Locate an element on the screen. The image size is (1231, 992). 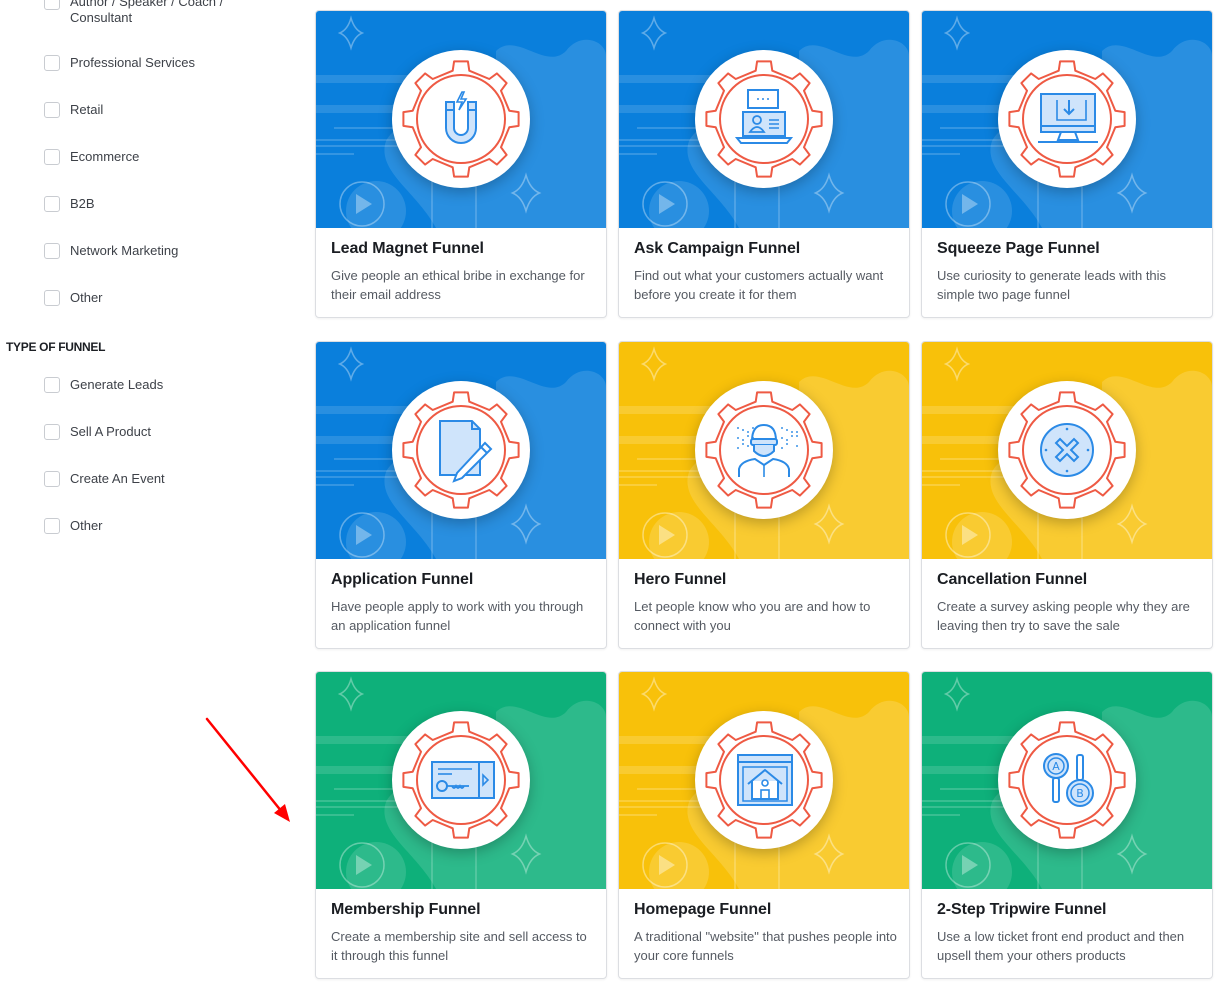
filter-label: Create An Event is located at coordinates (117, 478).